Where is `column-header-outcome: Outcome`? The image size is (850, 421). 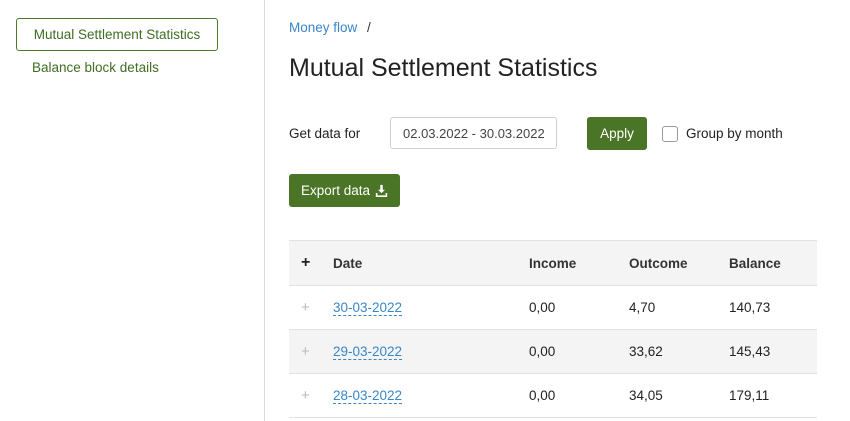
column-header-outcome: Outcome is located at coordinates (658, 263).